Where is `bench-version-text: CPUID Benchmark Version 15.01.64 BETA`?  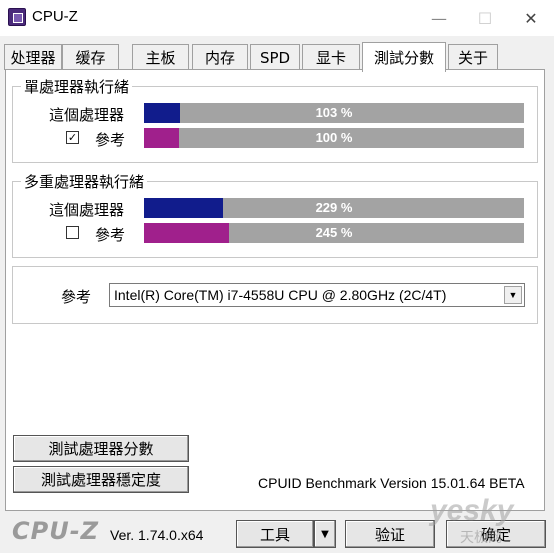 bench-version-text: CPUID Benchmark Version 15.01.64 BETA is located at coordinates (391, 483).